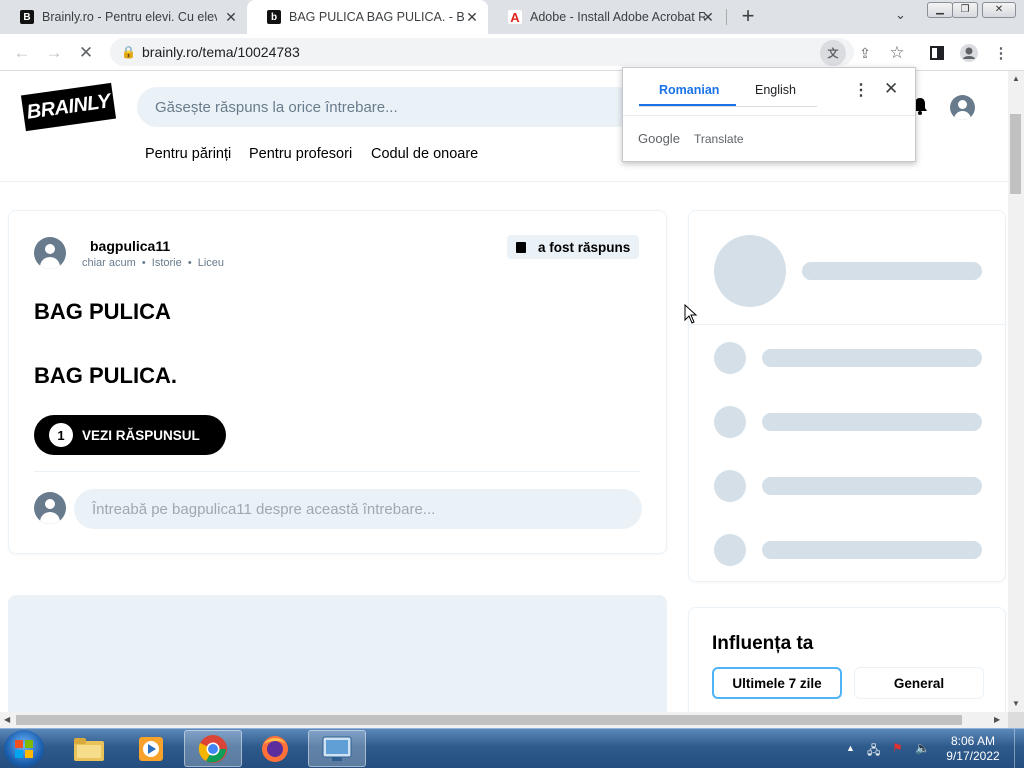 The height and width of the screenshot is (773, 1024). What do you see at coordinates (769, 114) in the screenshot?
I see `translate-popup: Romanian English ⋮ ✕ Google Translate` at bounding box center [769, 114].